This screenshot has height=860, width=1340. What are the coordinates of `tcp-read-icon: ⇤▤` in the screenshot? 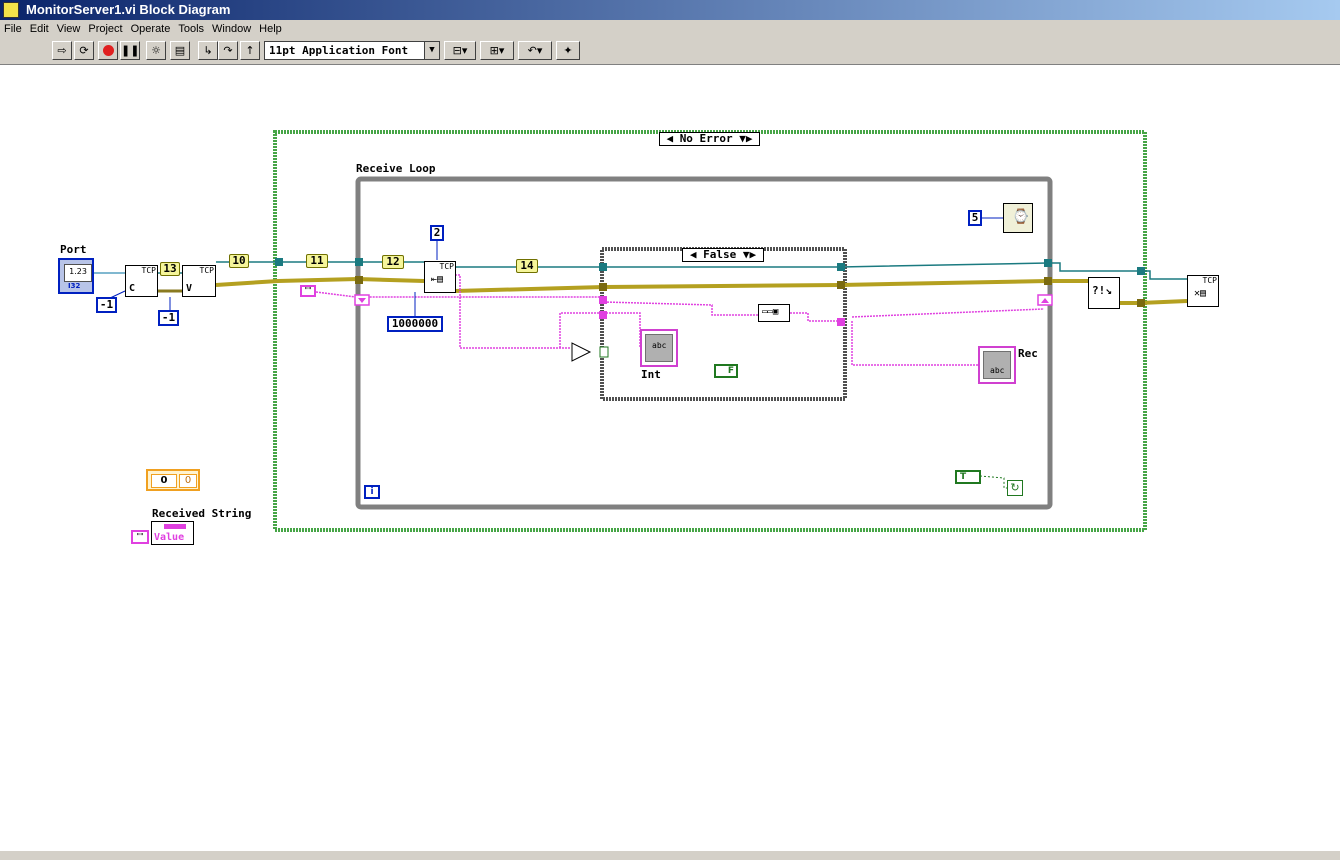 It's located at (437, 279).